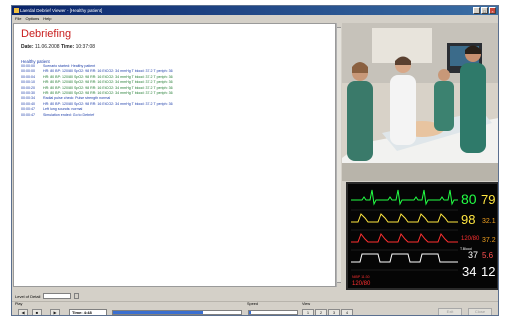 This screenshot has width=507, height=322. What do you see at coordinates (469, 199) in the screenshot?
I see `hr-value: 80` at bounding box center [469, 199].